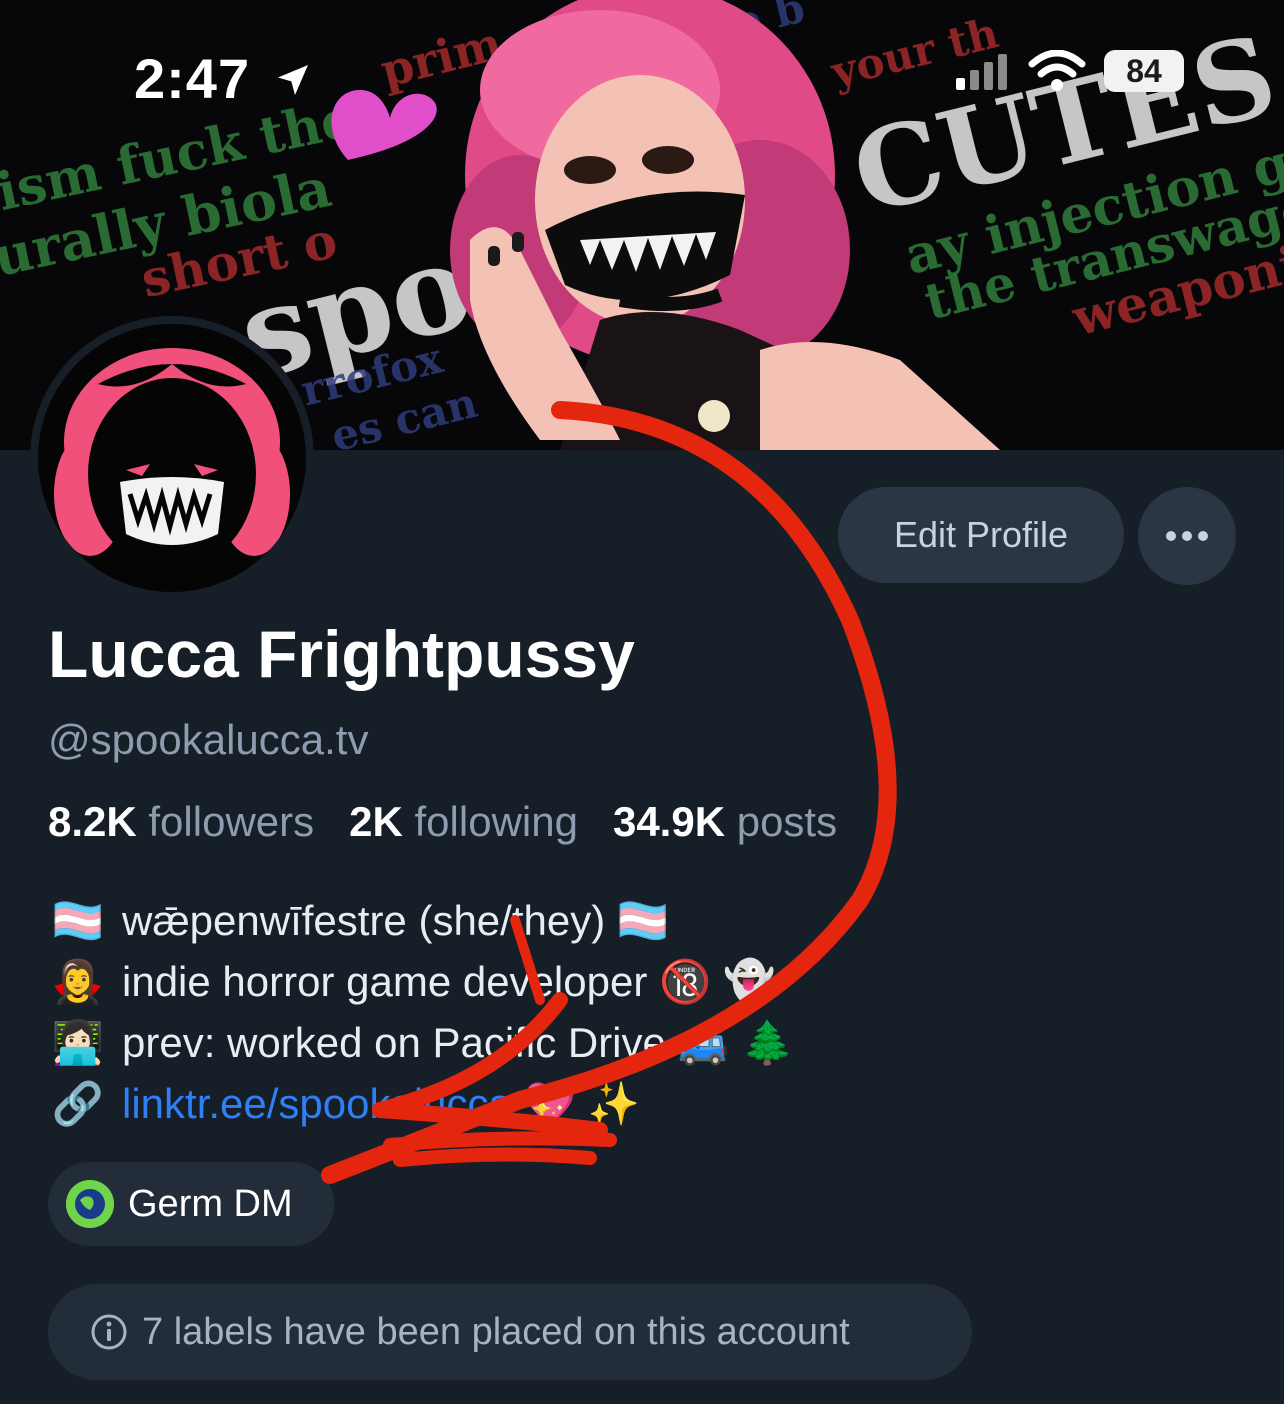 This screenshot has height=1404, width=1284. What do you see at coordinates (735, 1042) in the screenshot?
I see `car-tree-icons: 🚙 🌲` at bounding box center [735, 1042].